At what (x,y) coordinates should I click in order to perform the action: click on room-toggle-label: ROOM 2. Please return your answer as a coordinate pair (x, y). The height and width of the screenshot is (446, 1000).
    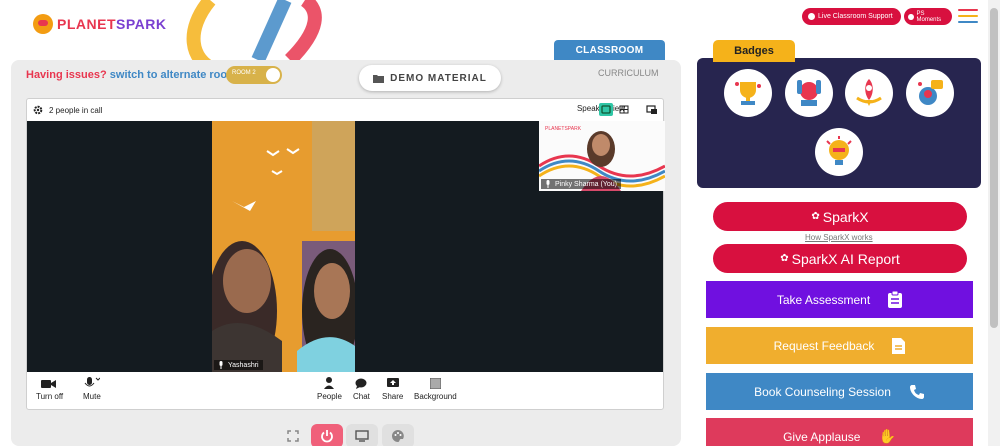
    Looking at the image, I should click on (244, 73).